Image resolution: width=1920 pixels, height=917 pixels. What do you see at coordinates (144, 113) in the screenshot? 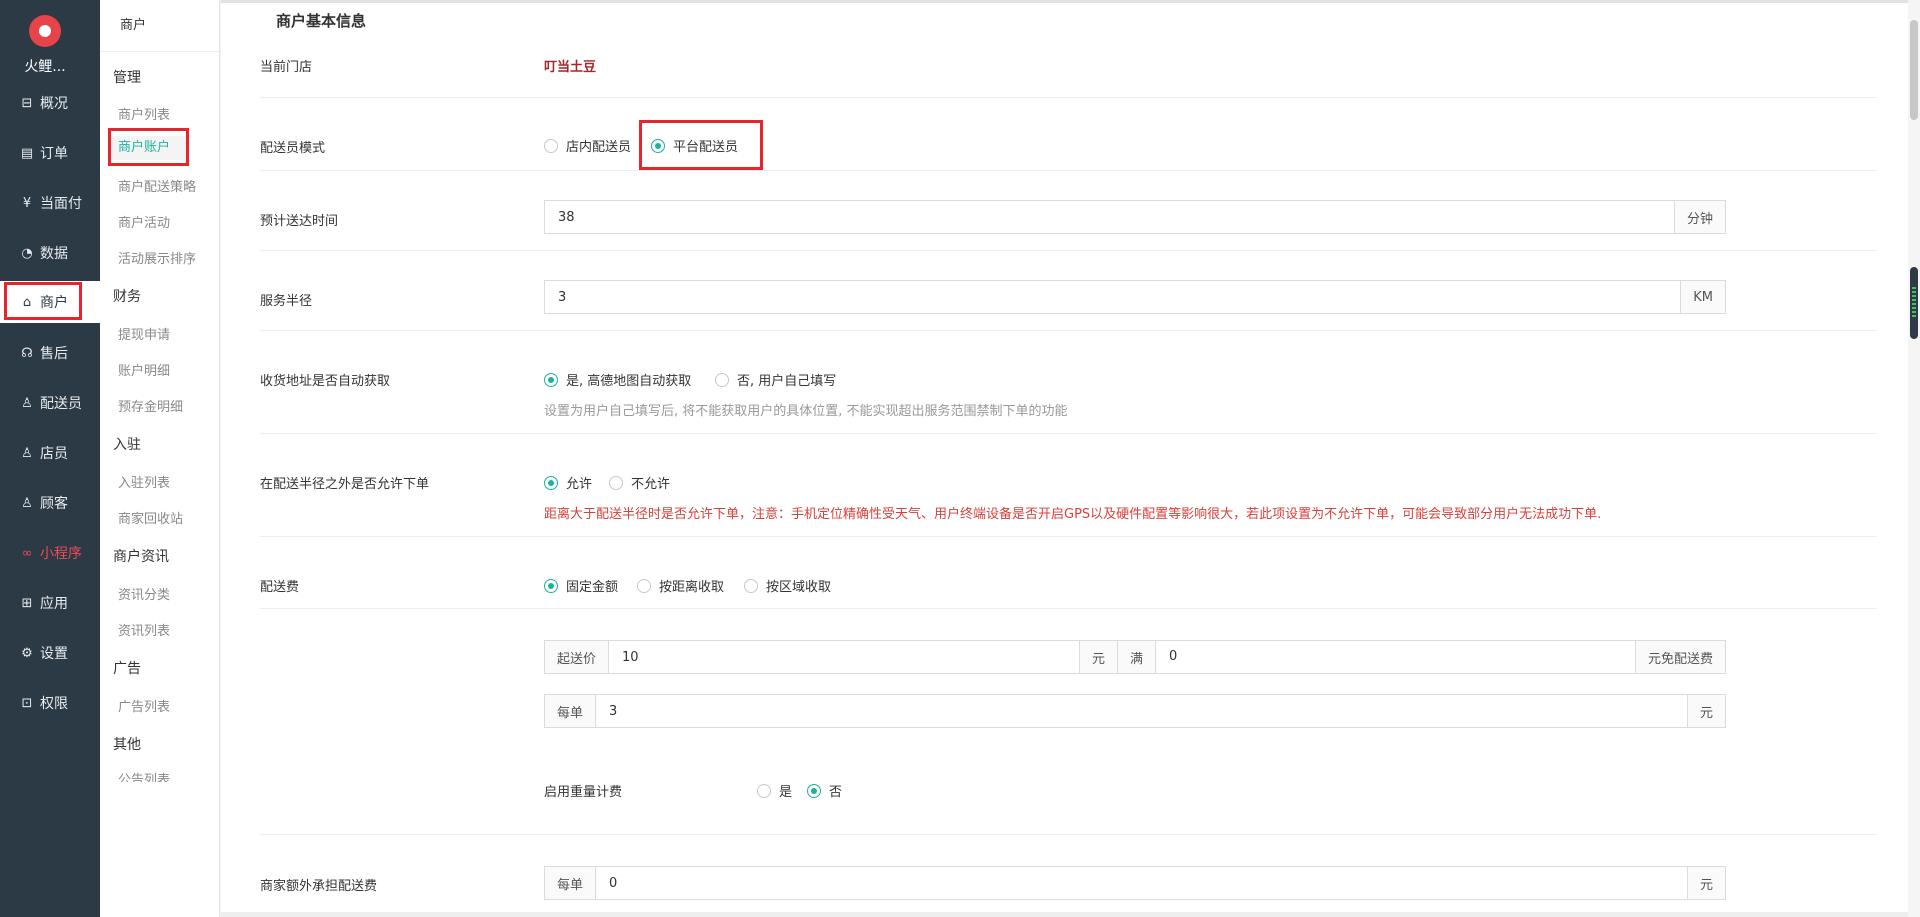
I see `subnav-merchant-list: 商户列表` at bounding box center [144, 113].